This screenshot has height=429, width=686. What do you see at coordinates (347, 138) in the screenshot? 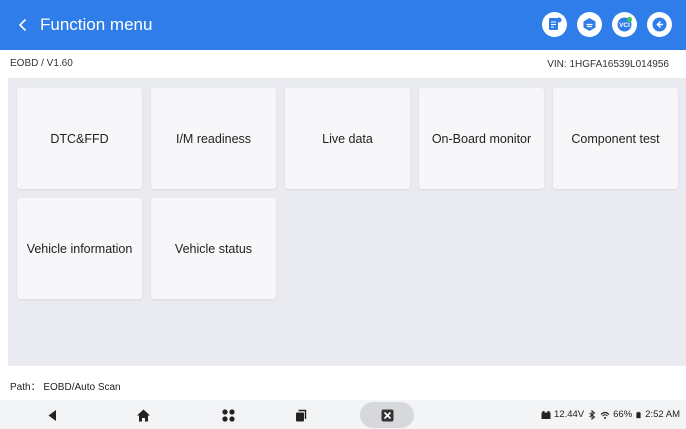
I see `live-data-tile: Live data` at bounding box center [347, 138].